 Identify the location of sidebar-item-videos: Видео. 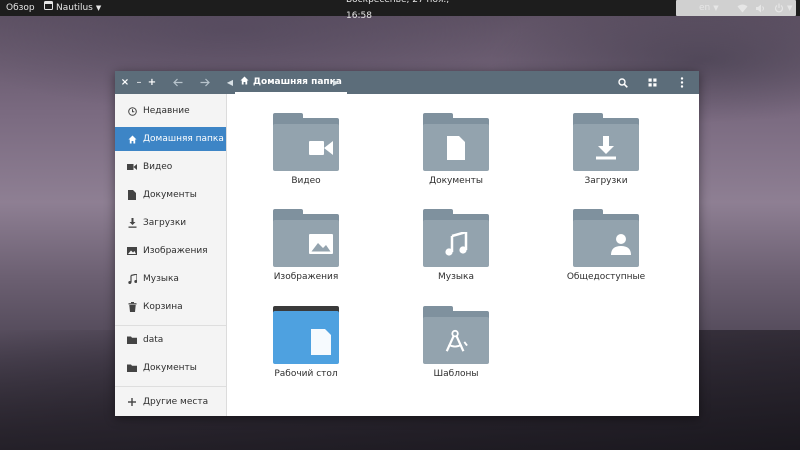
(170, 167).